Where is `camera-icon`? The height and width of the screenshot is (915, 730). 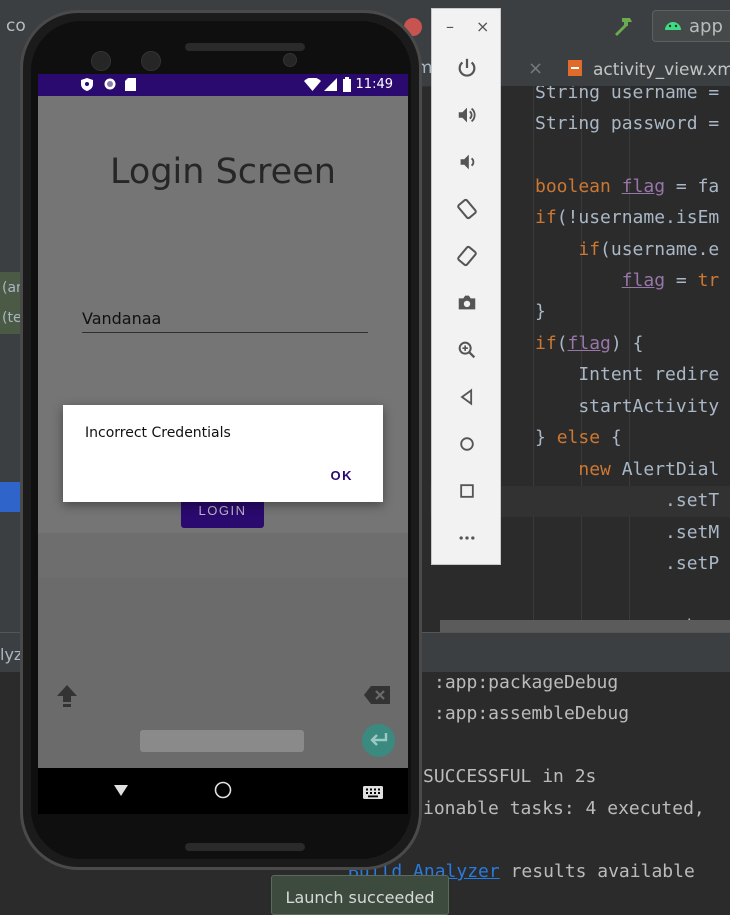
camera-icon is located at coordinates (467, 303).